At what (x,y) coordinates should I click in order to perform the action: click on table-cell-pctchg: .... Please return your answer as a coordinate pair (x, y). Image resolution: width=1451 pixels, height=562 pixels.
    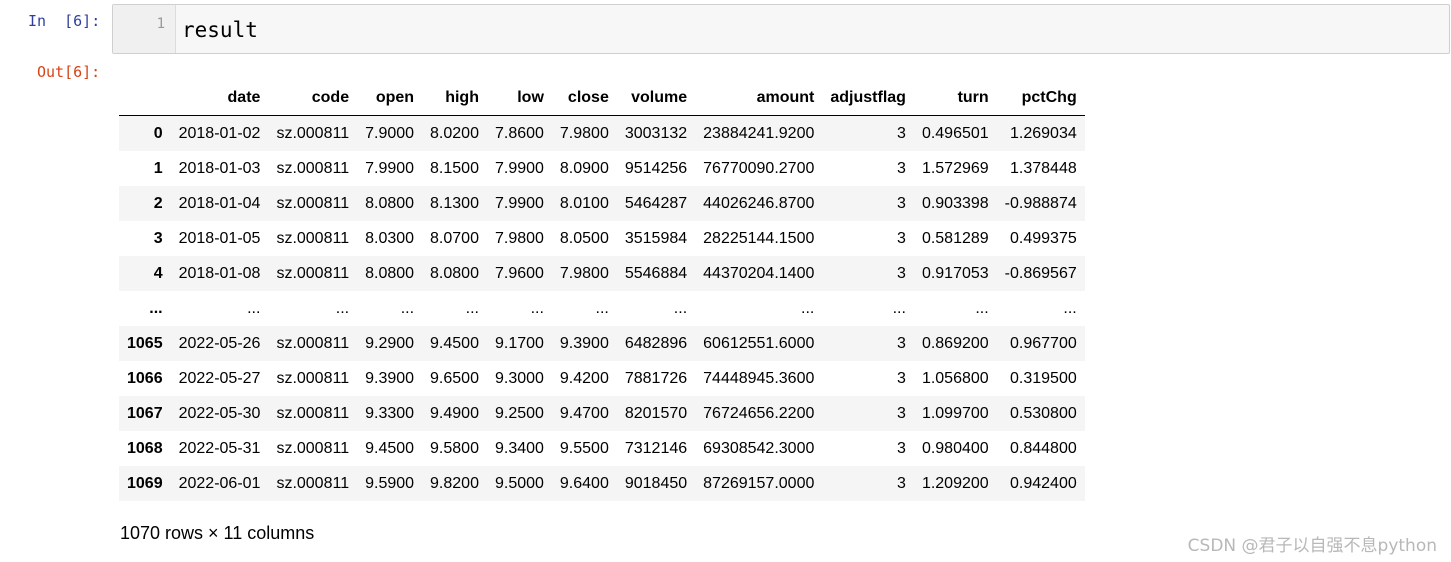
    Looking at the image, I should click on (1070, 308).